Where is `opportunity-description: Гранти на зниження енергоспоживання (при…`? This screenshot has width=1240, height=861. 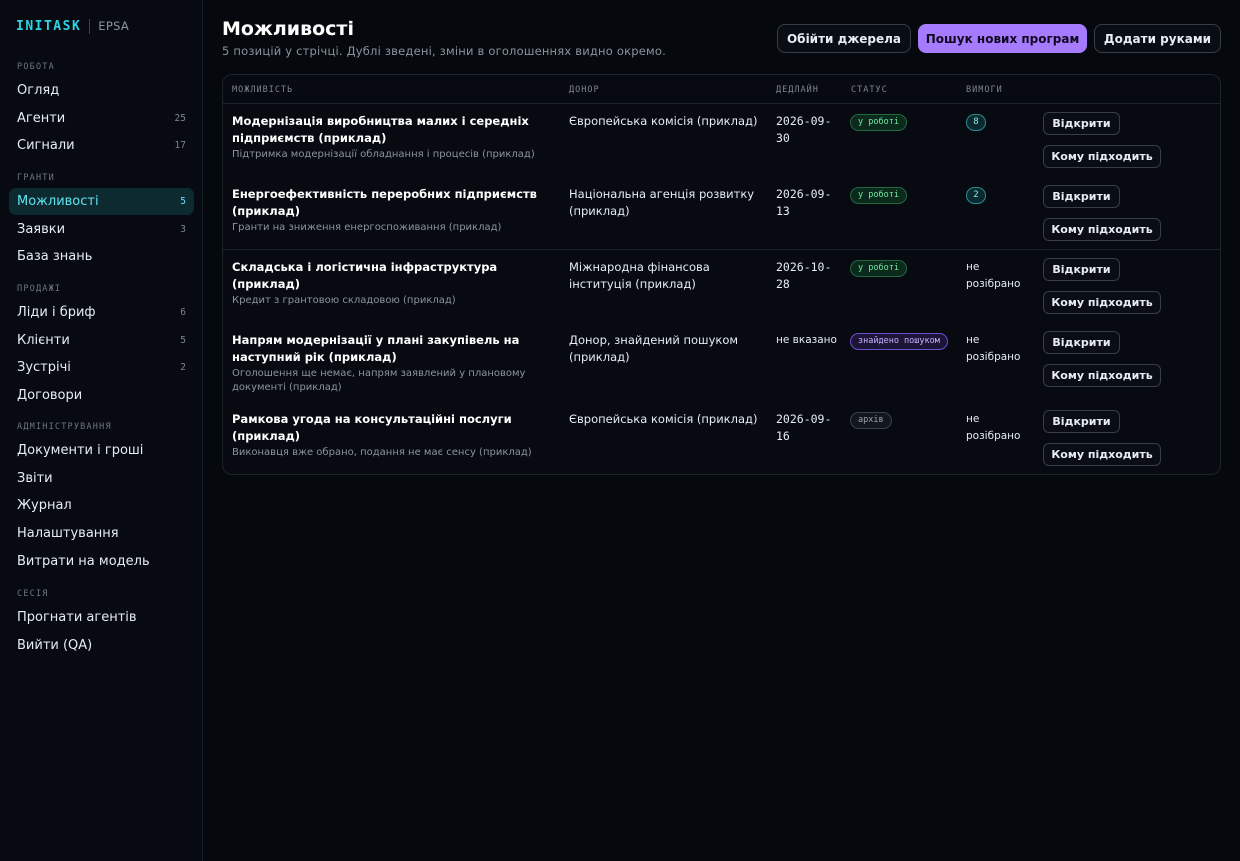 opportunity-description: Гранти на зниження енергоспоживання (при… is located at coordinates (367, 227).